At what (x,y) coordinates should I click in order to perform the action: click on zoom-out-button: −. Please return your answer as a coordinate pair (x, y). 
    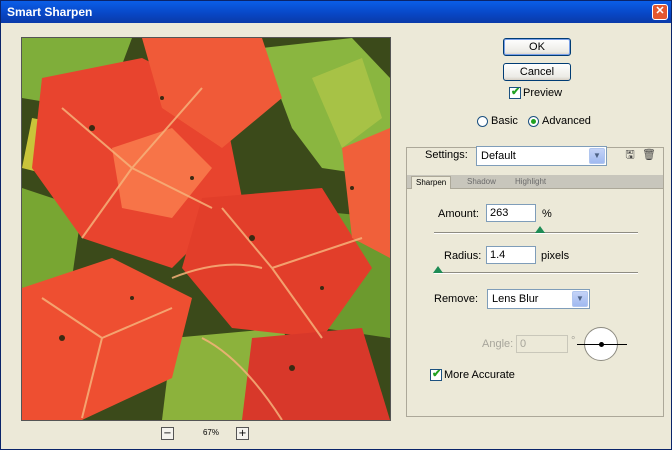
    Looking at the image, I should click on (167, 433).